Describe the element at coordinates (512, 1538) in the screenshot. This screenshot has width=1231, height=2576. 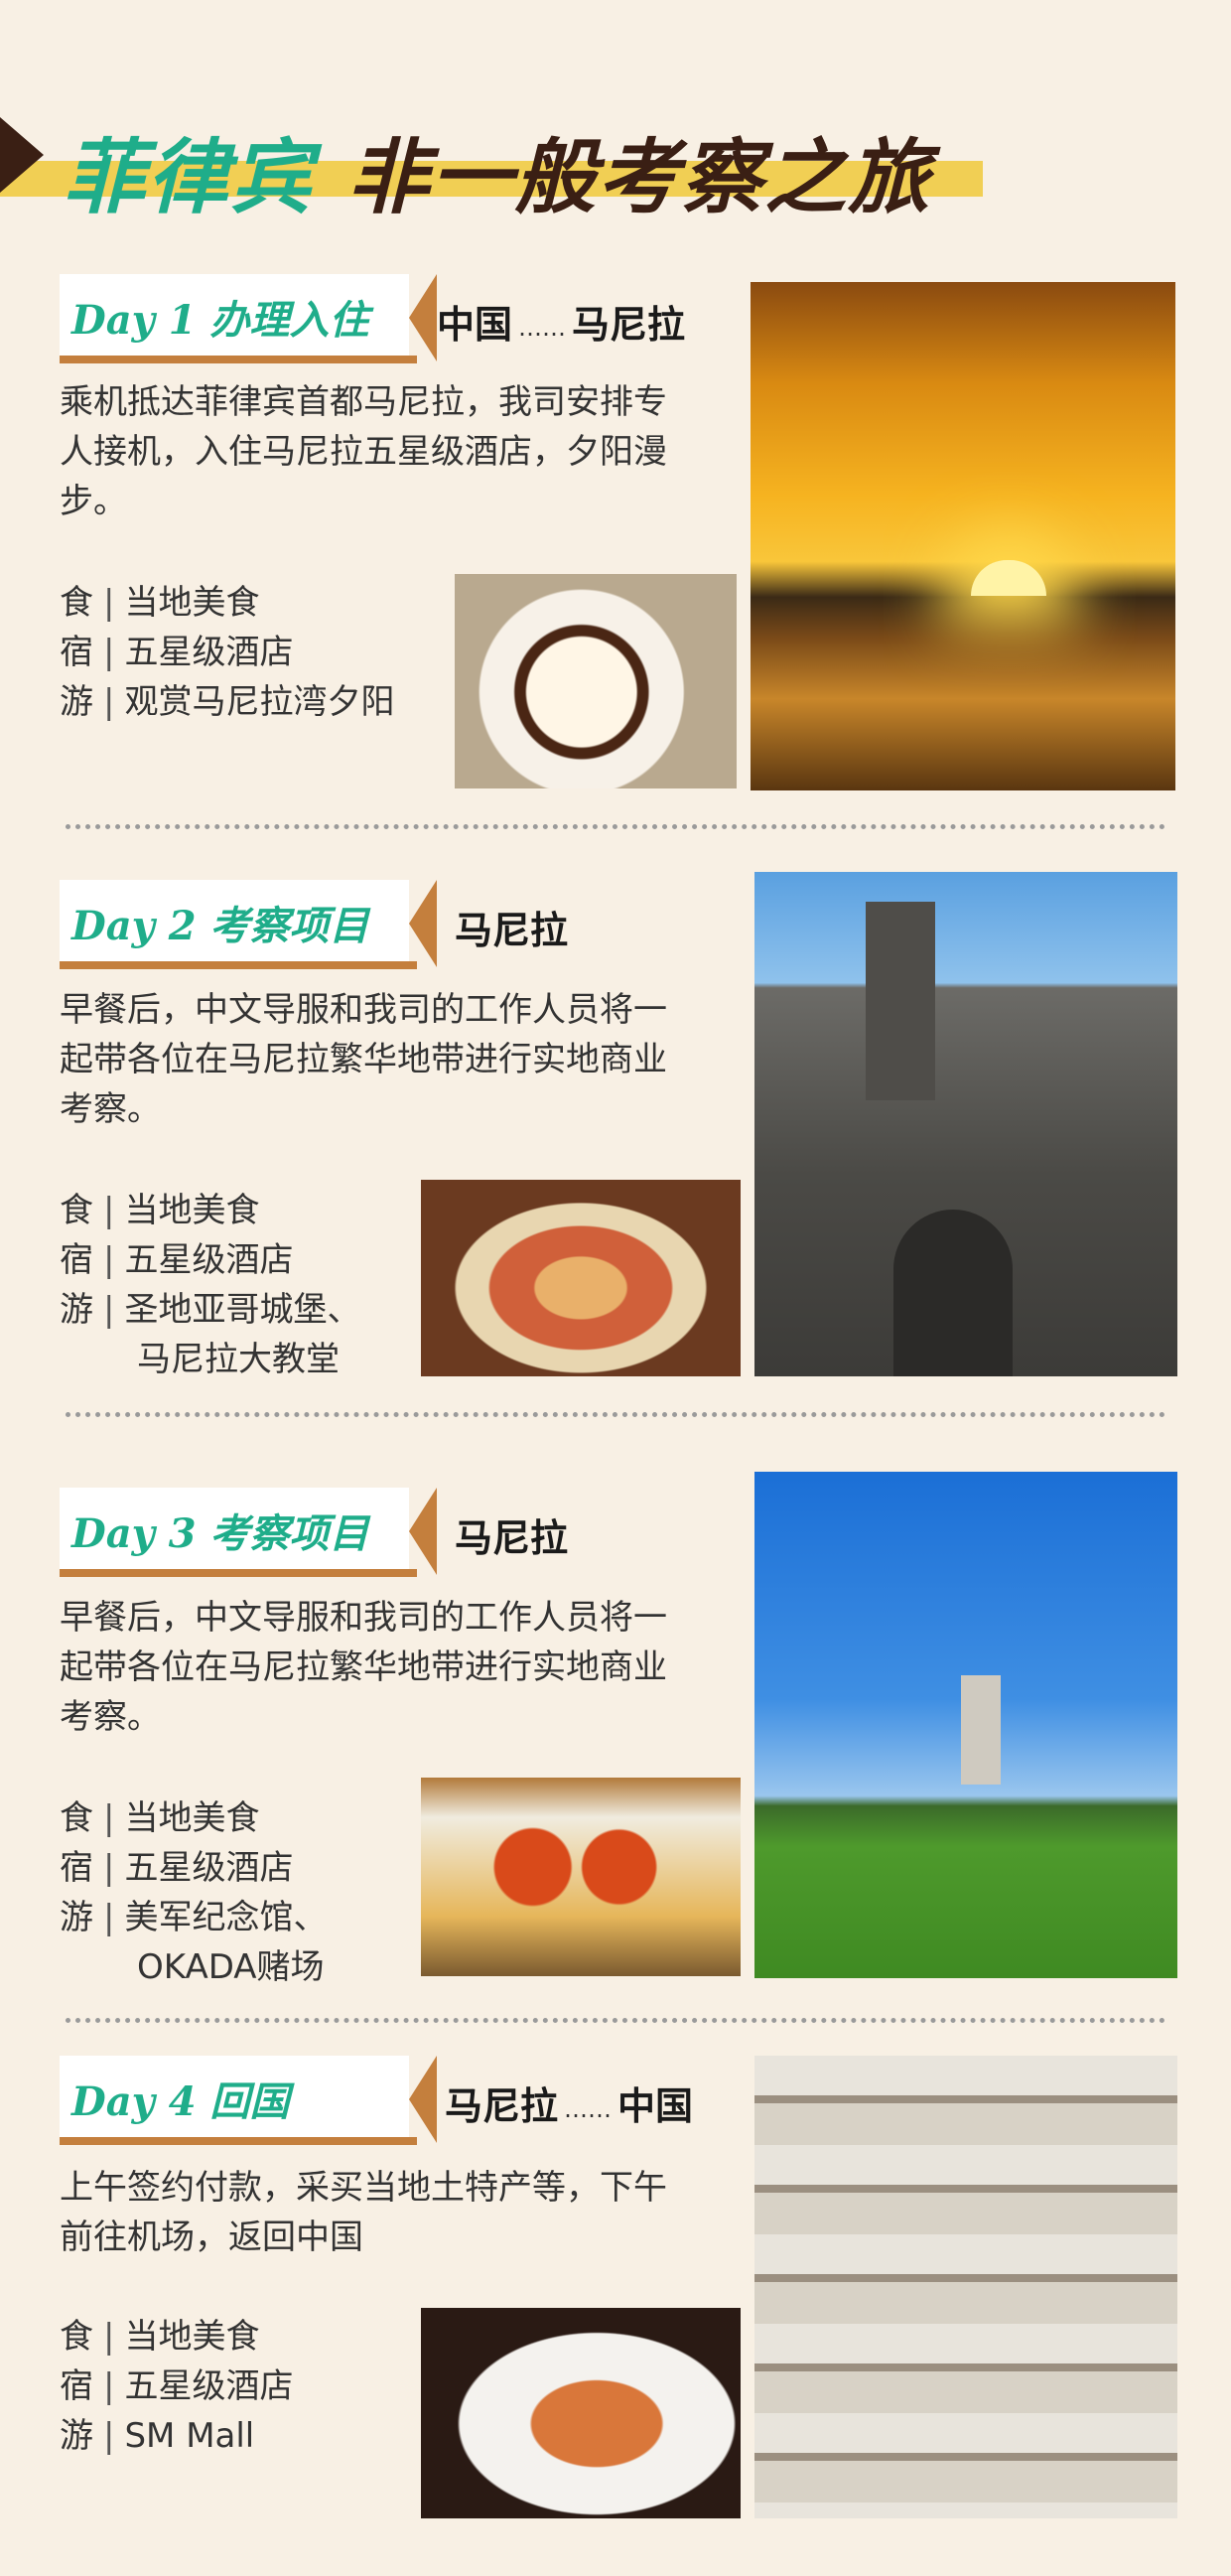
I see `day-3-route: 马尼拉` at that location.